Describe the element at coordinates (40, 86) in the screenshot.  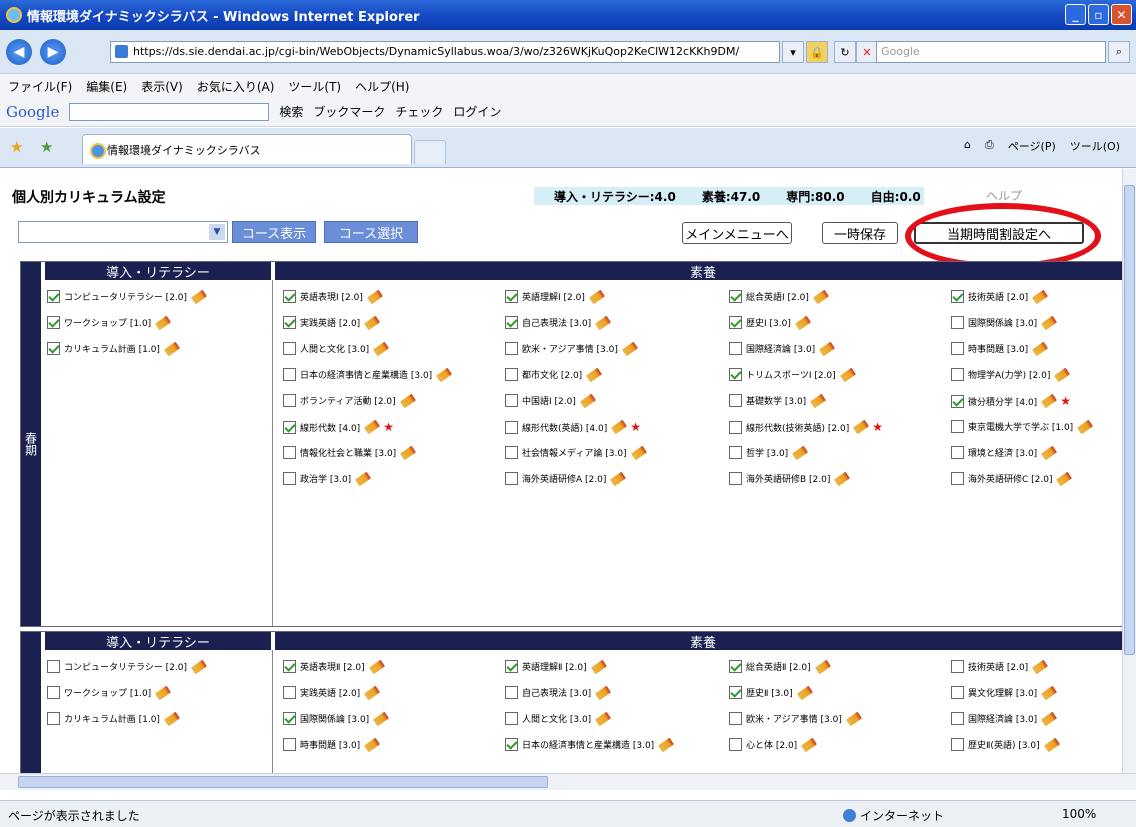
I see `menu-file: ファイル(F)` at that location.